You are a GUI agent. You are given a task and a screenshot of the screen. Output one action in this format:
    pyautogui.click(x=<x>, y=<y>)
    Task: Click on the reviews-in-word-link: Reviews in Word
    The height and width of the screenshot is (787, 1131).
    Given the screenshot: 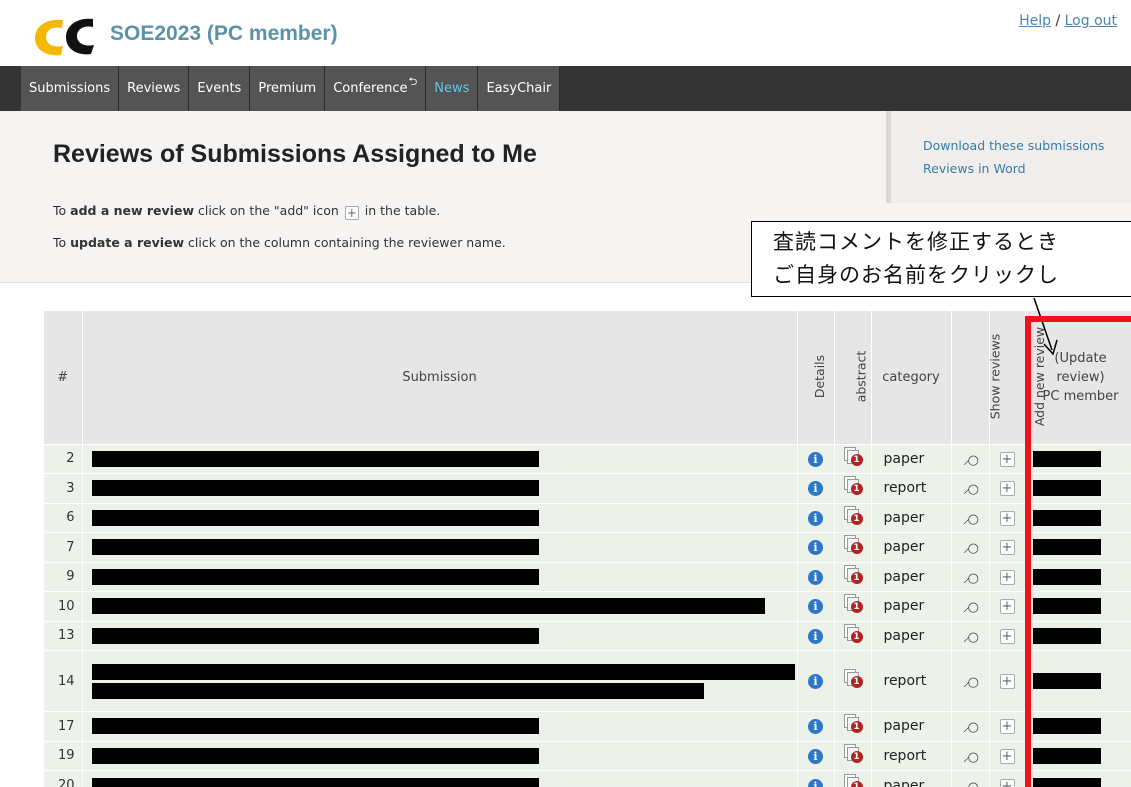 What is the action you would take?
    pyautogui.click(x=974, y=168)
    